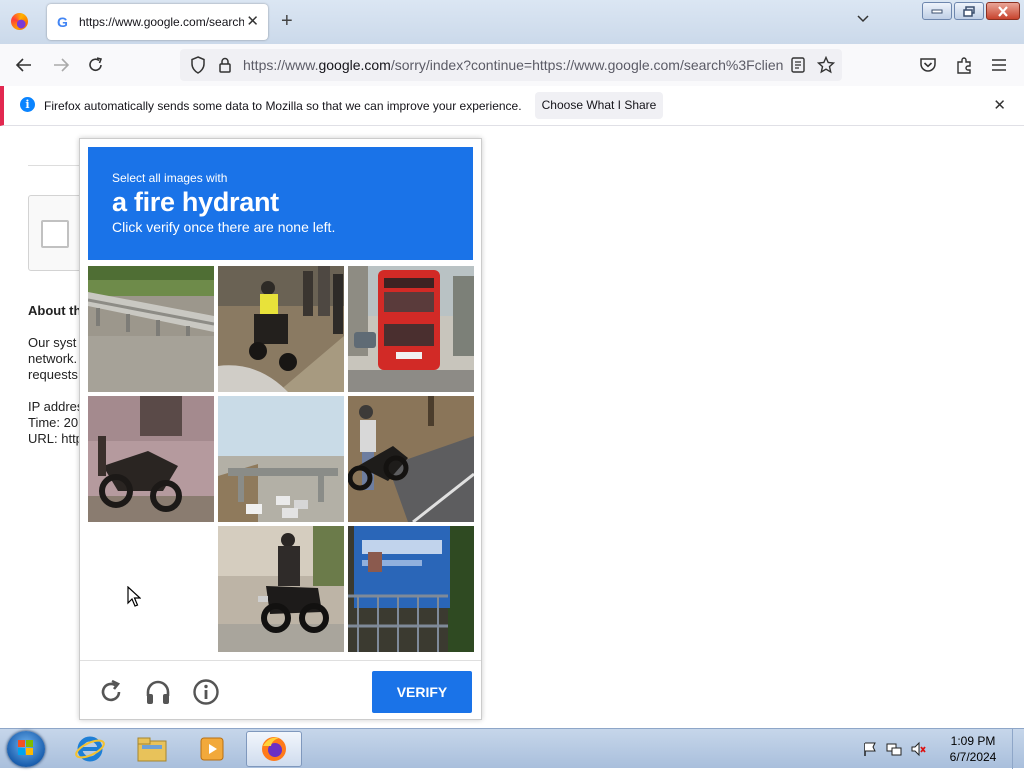 The image size is (1024, 772). Describe the element at coordinates (973, 741) in the screenshot. I see `clock-time: 1:09 PM` at that location.